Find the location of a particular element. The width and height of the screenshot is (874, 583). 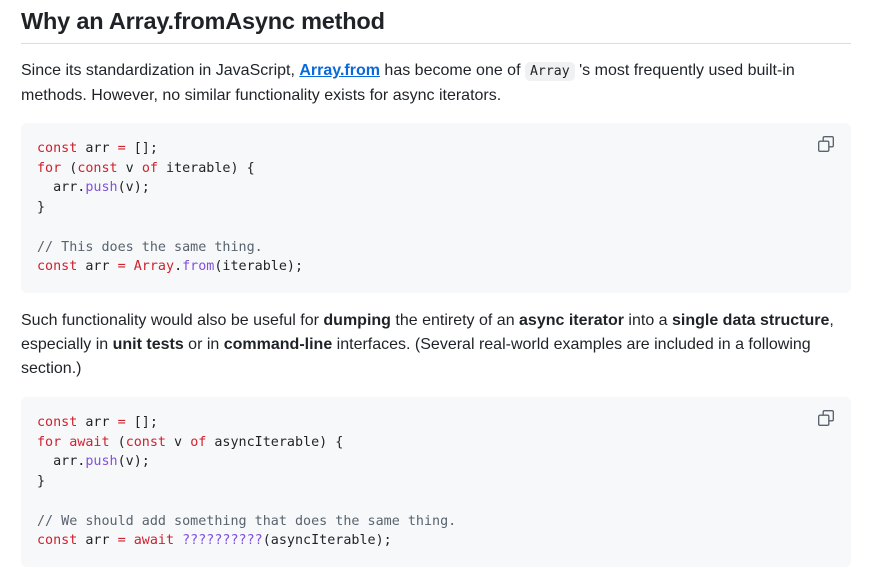

code-token: ?????????? is located at coordinates (222, 541).